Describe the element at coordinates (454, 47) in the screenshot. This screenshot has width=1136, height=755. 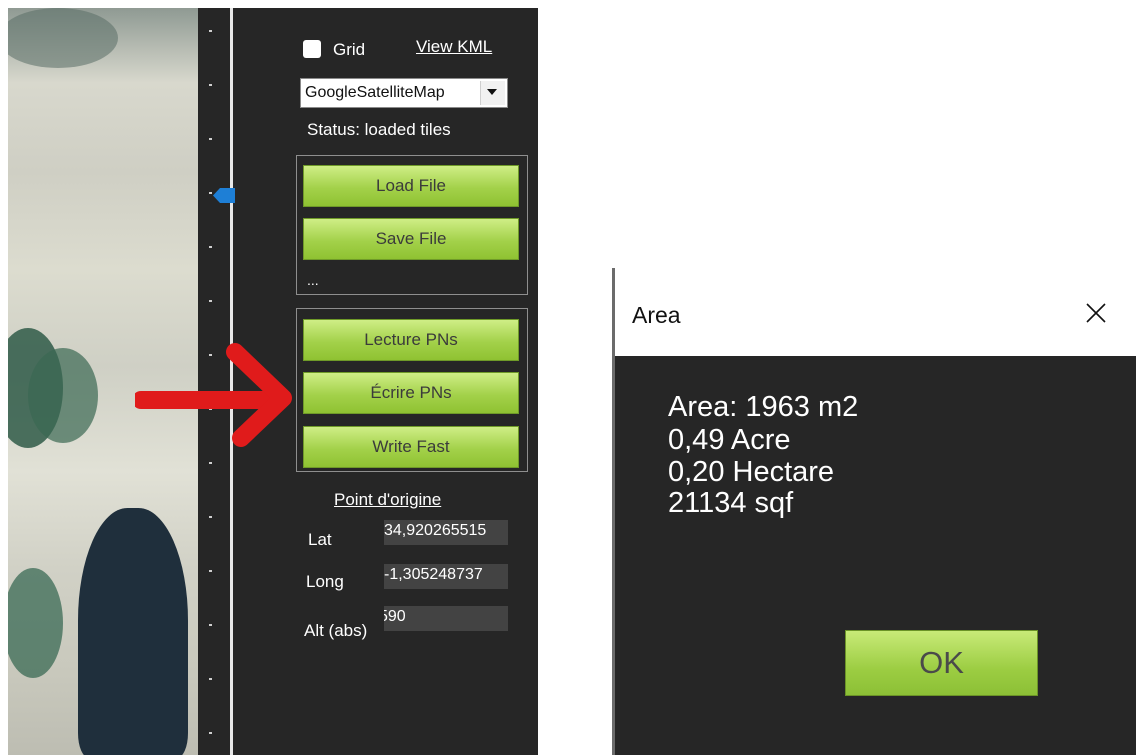
I see `view-kml-link: View KML` at that location.